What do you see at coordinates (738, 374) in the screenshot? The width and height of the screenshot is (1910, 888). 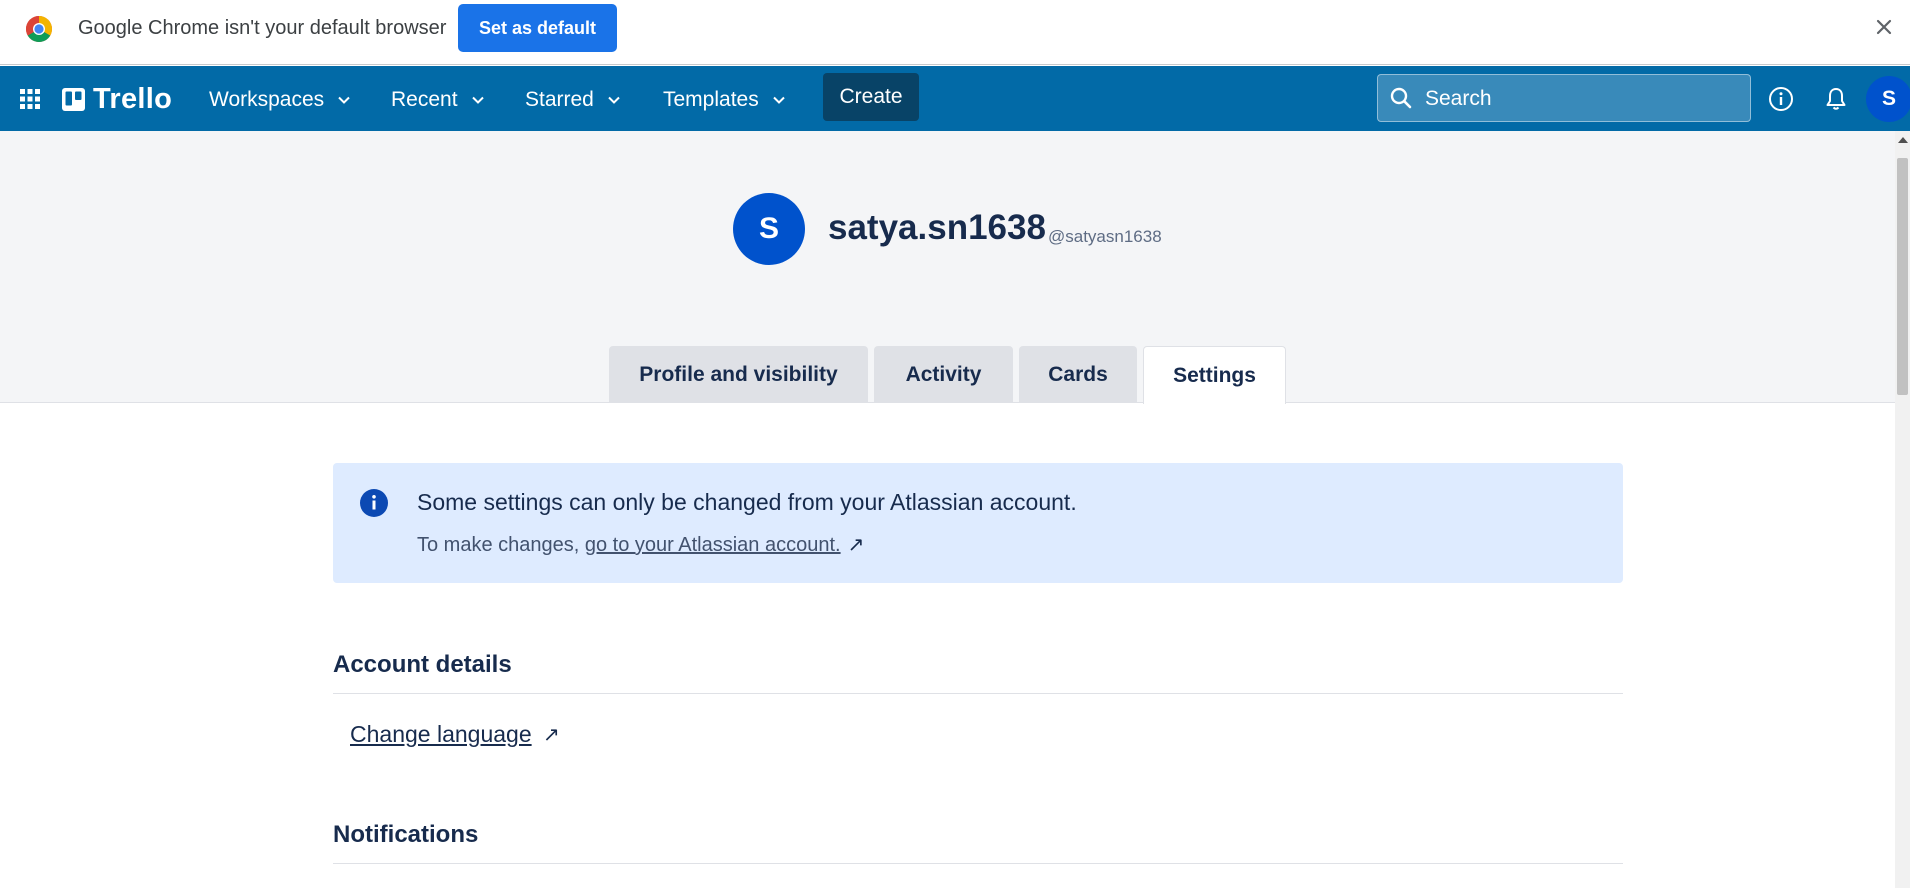 I see `tab-profile-and-visibility: Profile and visibility` at bounding box center [738, 374].